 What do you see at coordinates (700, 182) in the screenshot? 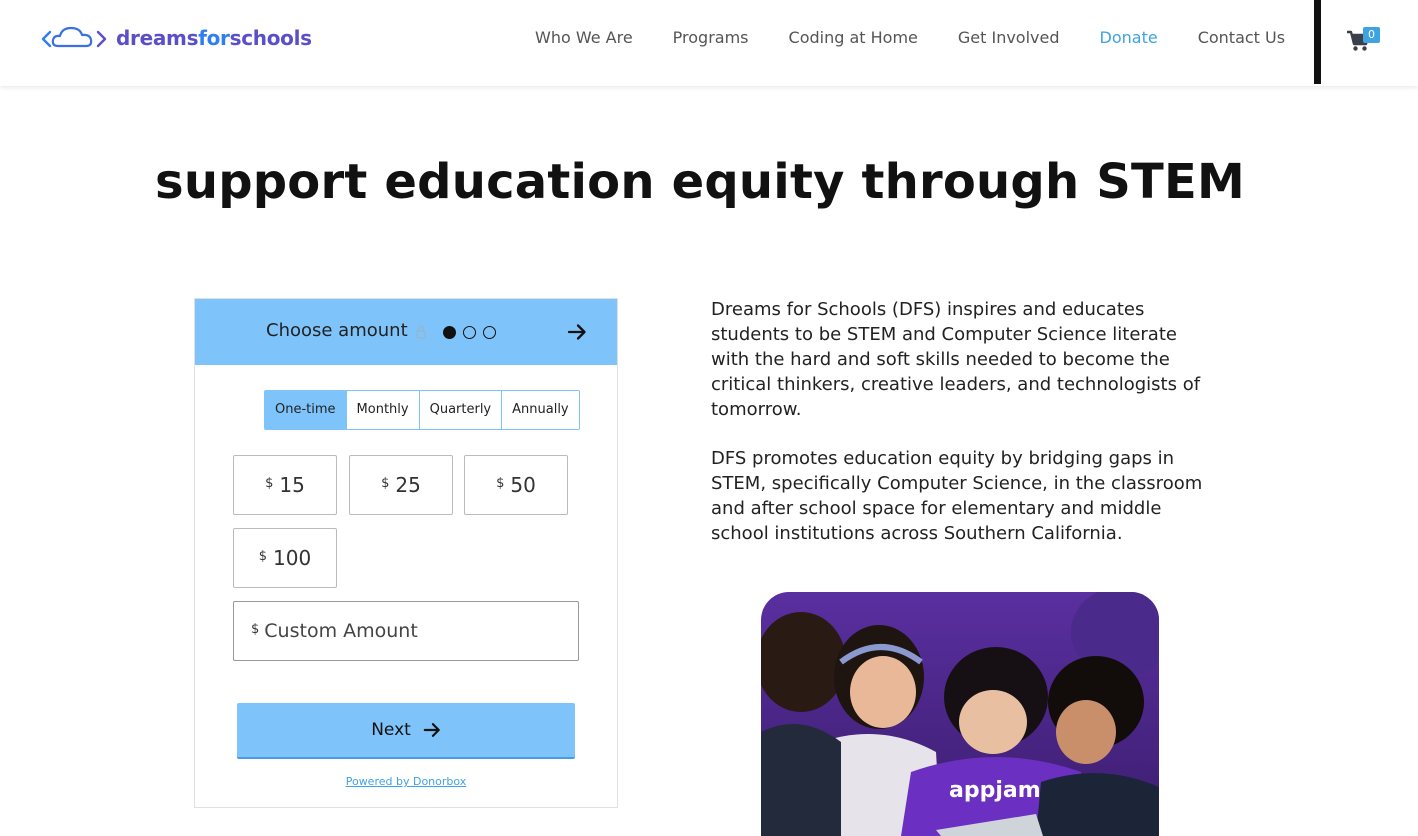
I see `page-title: support education equity through STEM` at bounding box center [700, 182].